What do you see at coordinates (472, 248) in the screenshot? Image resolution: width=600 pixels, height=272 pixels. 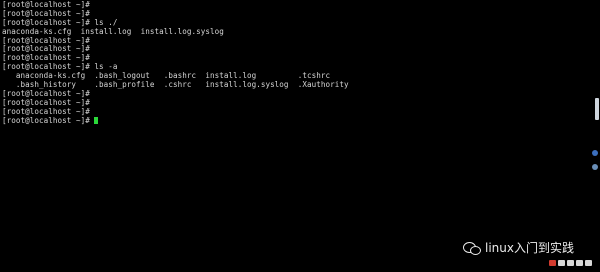 I see `wechat-icon` at bounding box center [472, 248].